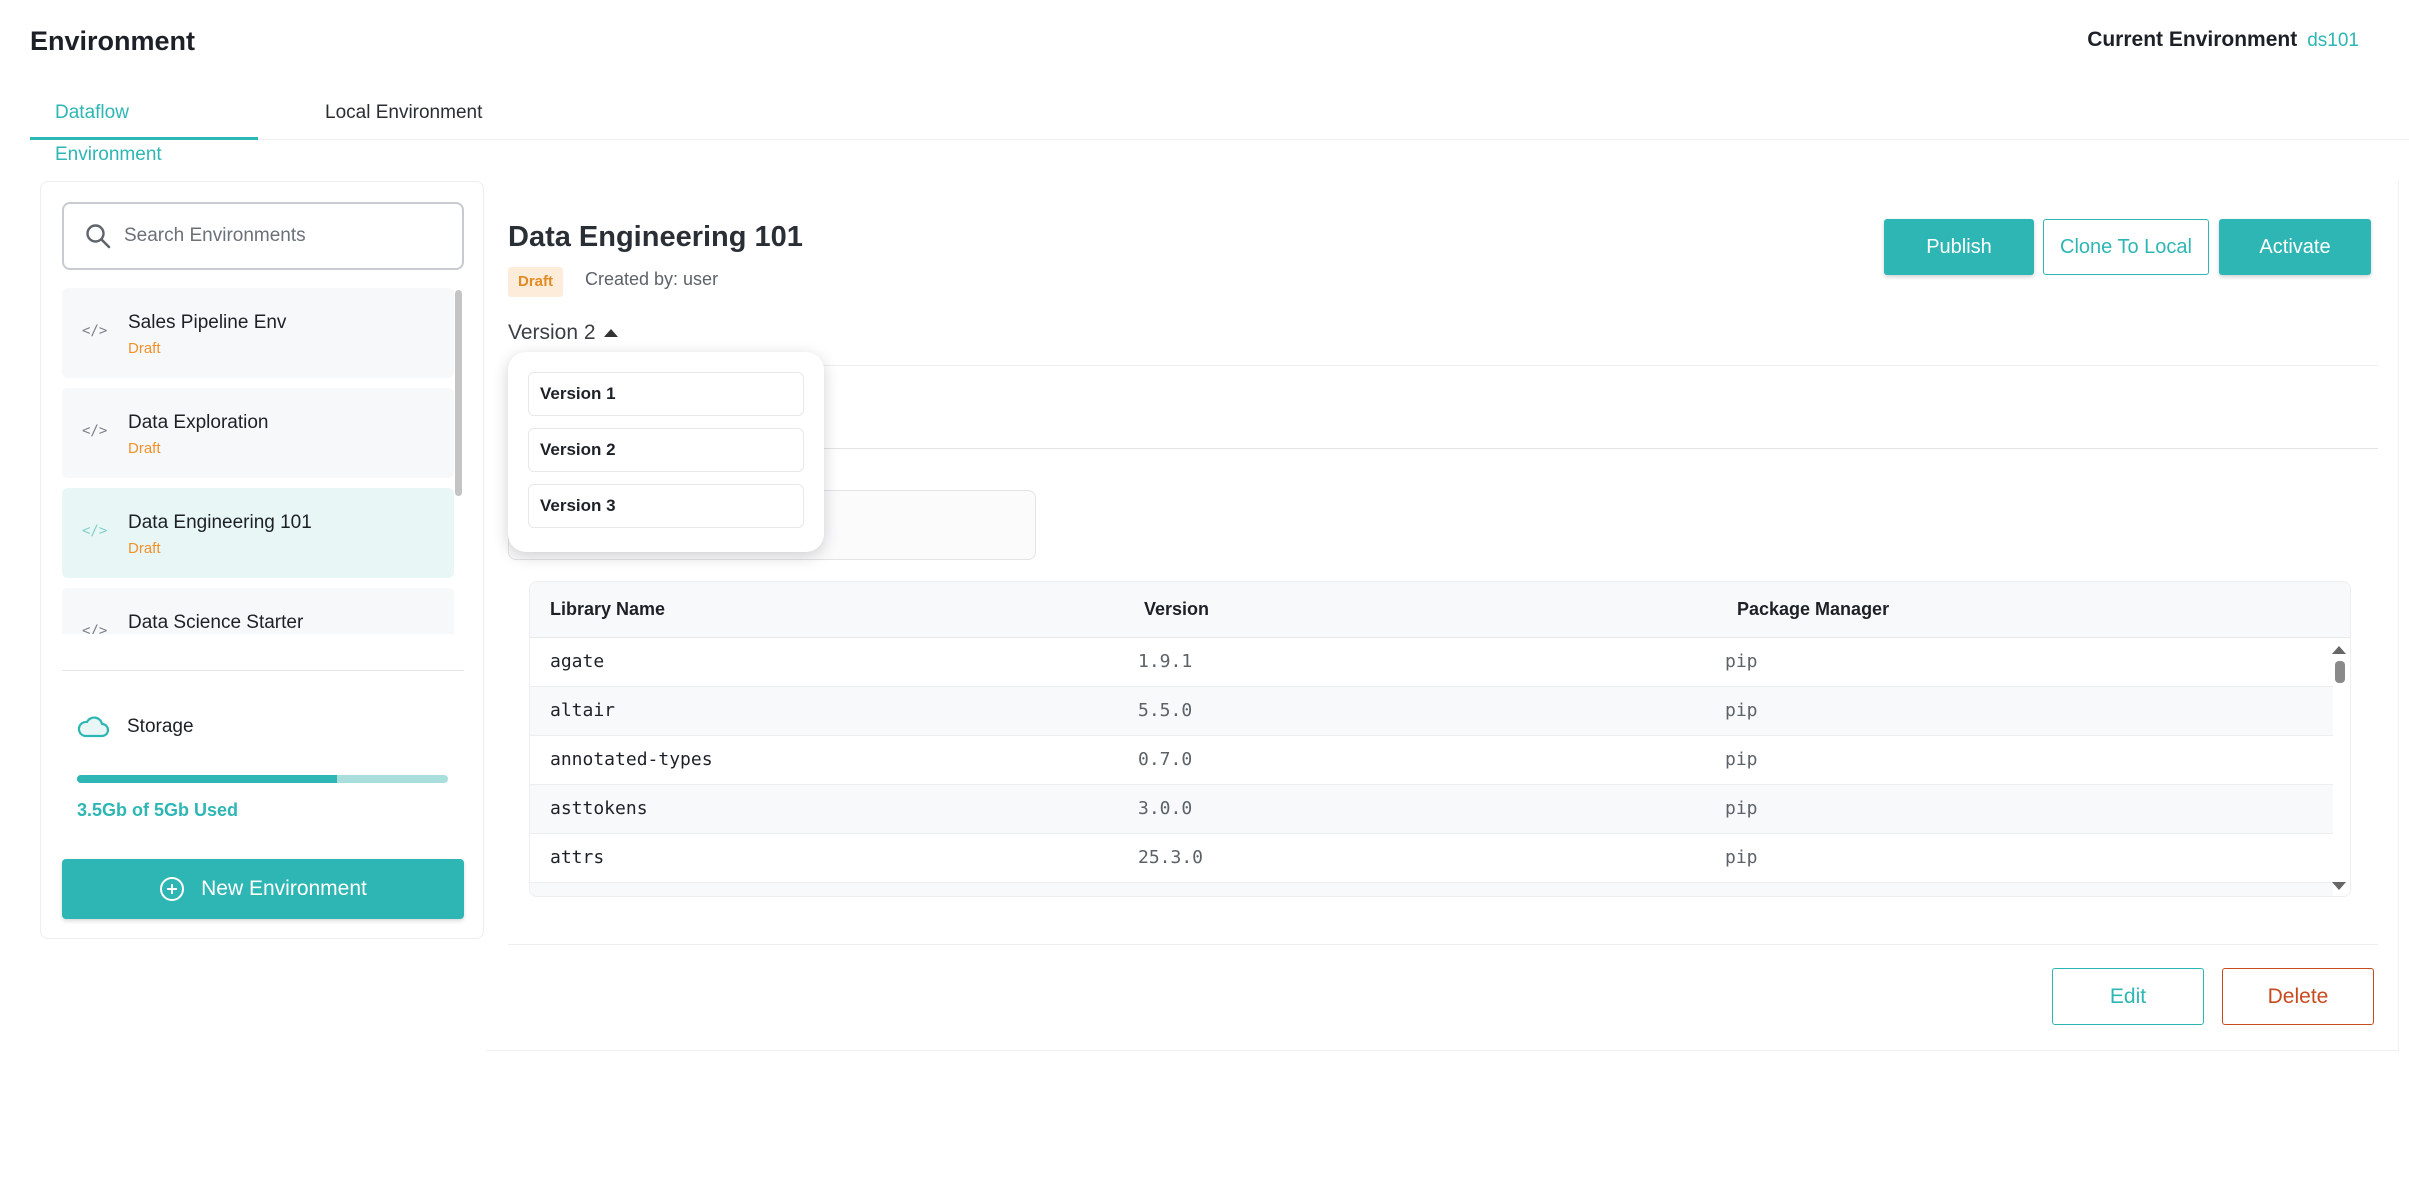 This screenshot has width=2409, height=1192. I want to click on table-scrollbar, so click(2340, 672).